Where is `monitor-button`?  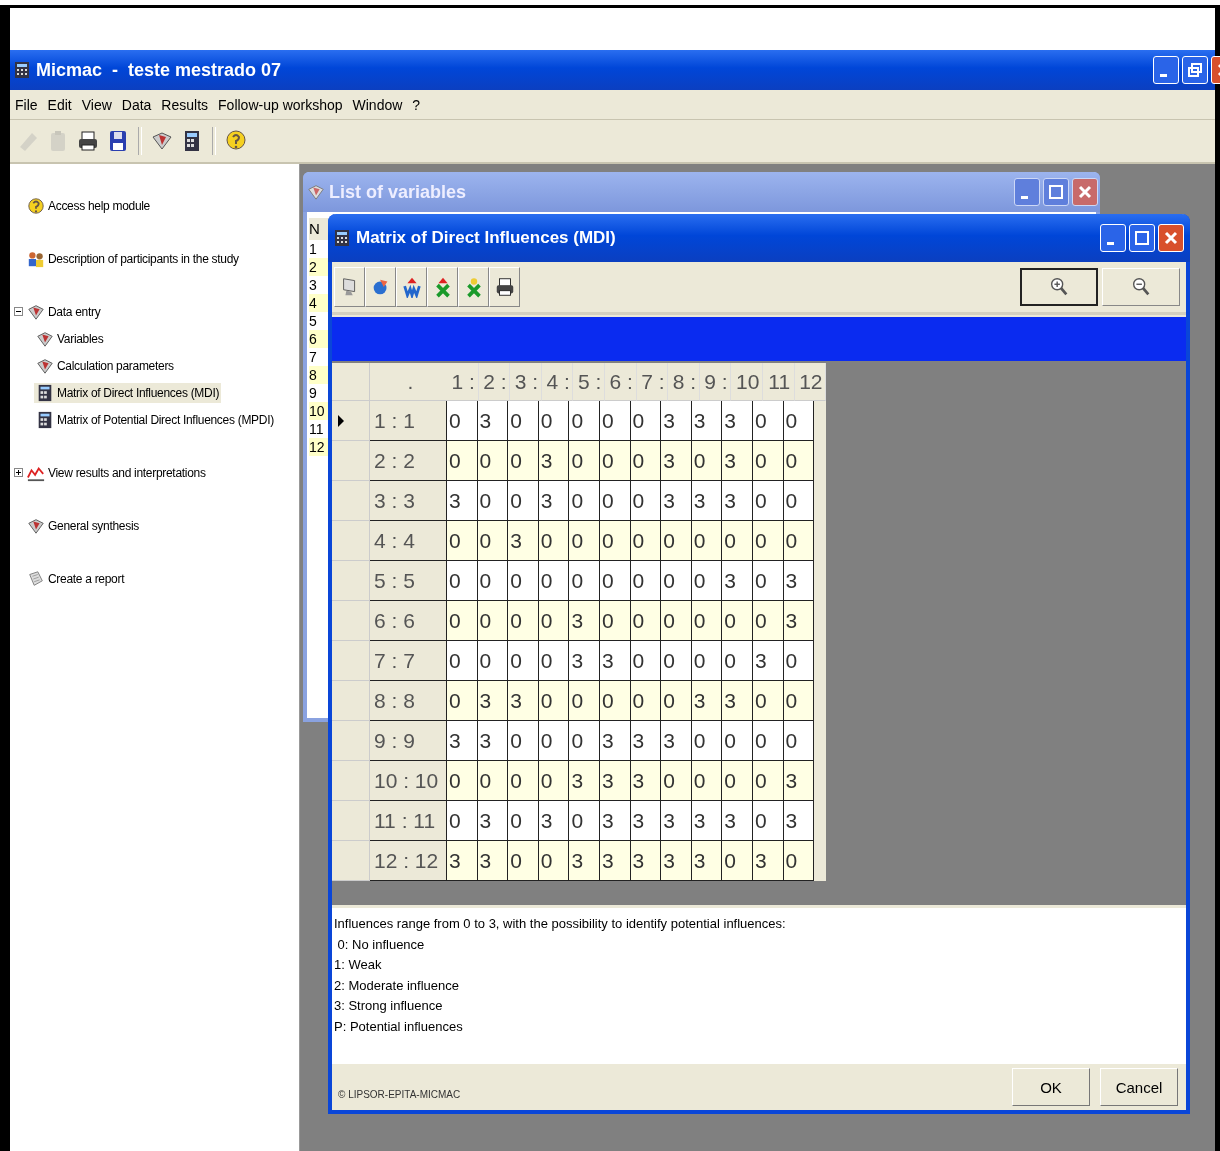
monitor-button is located at coordinates (349, 287).